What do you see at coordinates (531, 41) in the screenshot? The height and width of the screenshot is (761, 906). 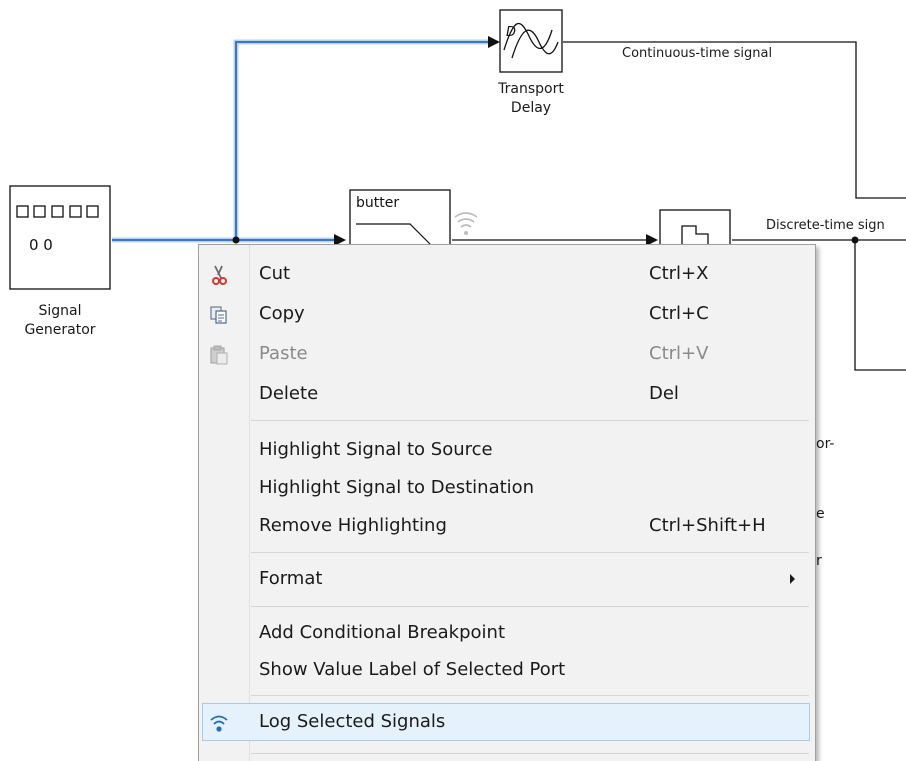 I see `transport-delay-block: D` at bounding box center [531, 41].